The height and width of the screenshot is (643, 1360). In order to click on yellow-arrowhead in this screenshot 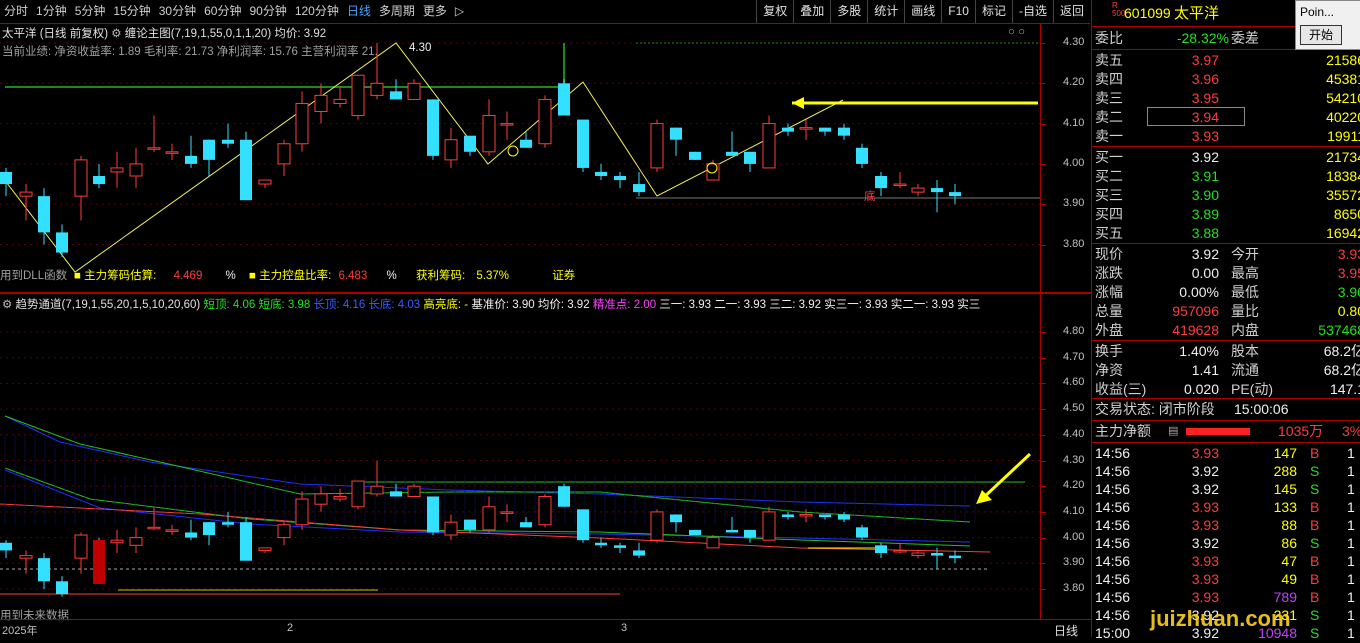, I will do `click(798, 103)`.